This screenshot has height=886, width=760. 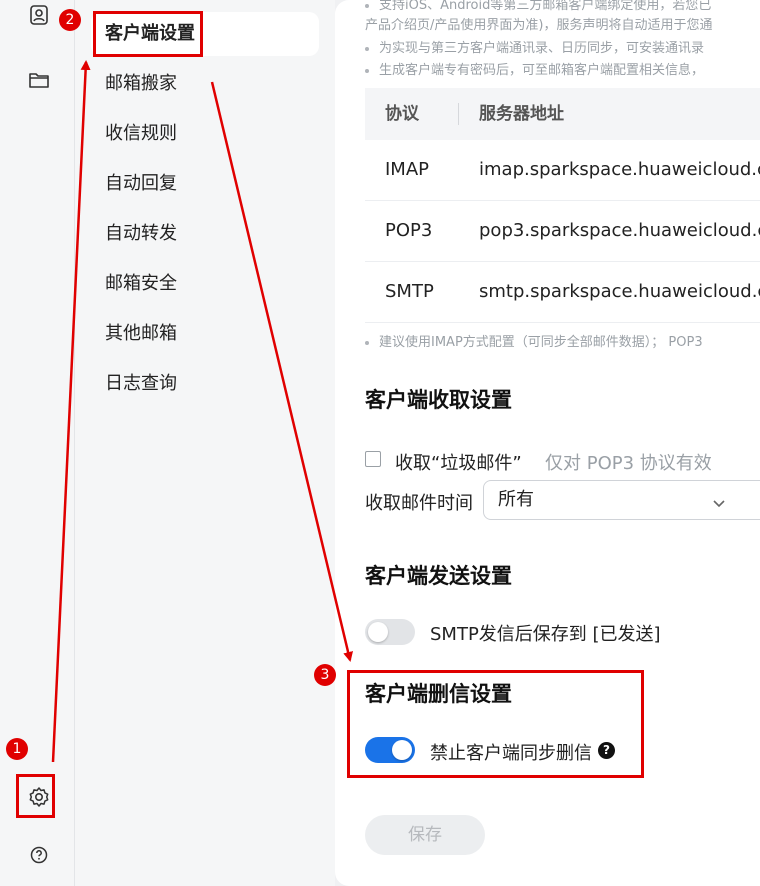 I want to click on table-row: IMAP imap.sparkspace.huaweicloud.com, so click(x=562, y=170).